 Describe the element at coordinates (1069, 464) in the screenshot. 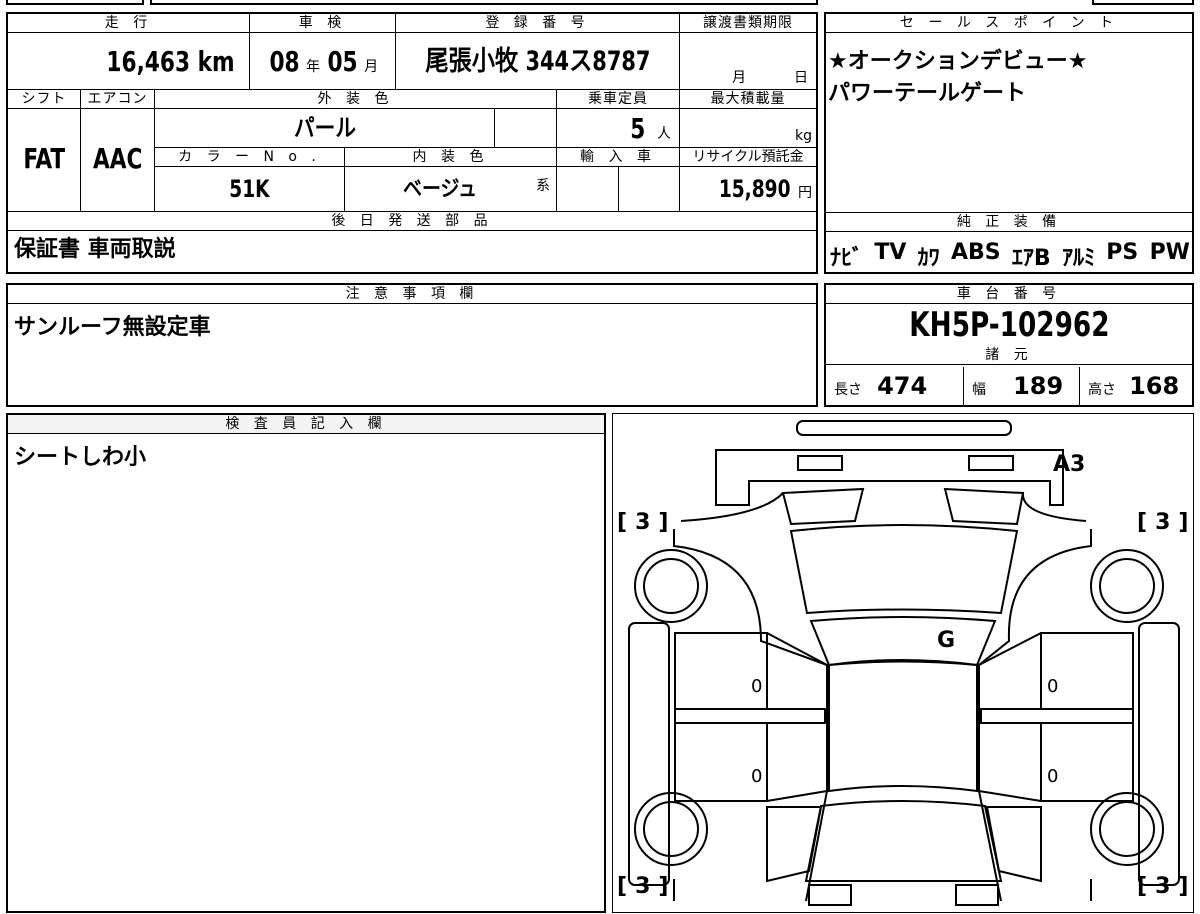

I see `mark-rear-bumper: A3` at that location.